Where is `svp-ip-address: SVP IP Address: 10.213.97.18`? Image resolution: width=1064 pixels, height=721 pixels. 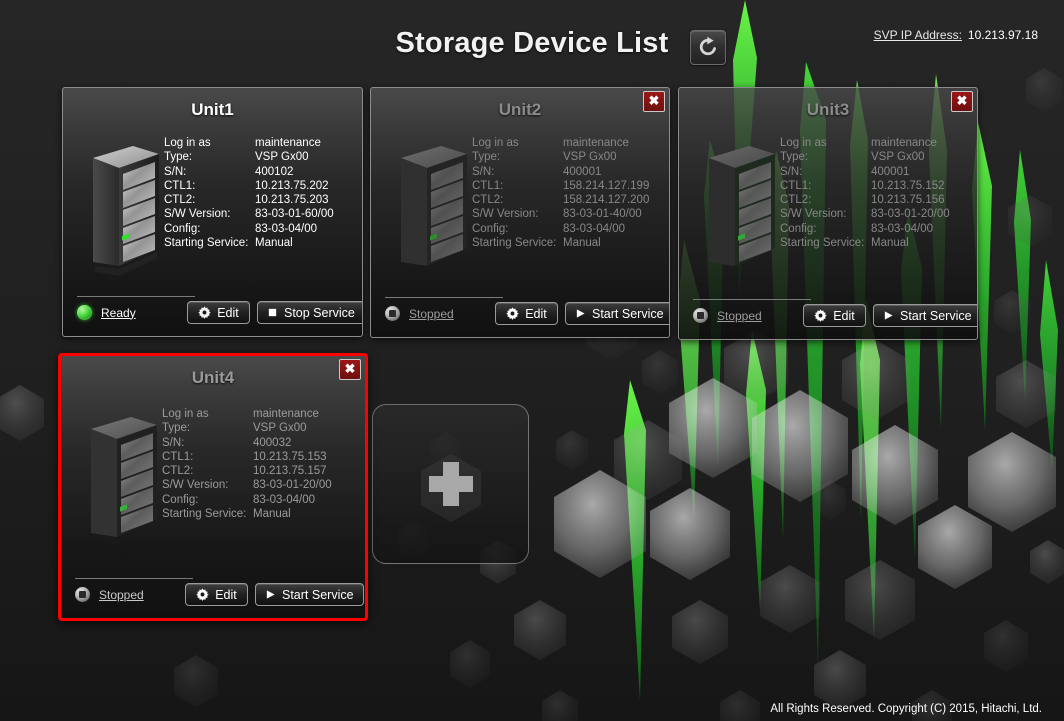 svp-ip-address: SVP IP Address: 10.213.97.18 is located at coordinates (956, 35).